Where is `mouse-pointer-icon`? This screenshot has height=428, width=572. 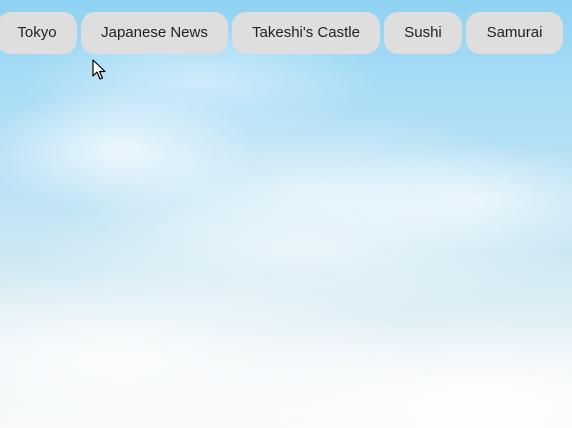
mouse-pointer-icon is located at coordinates (99, 69).